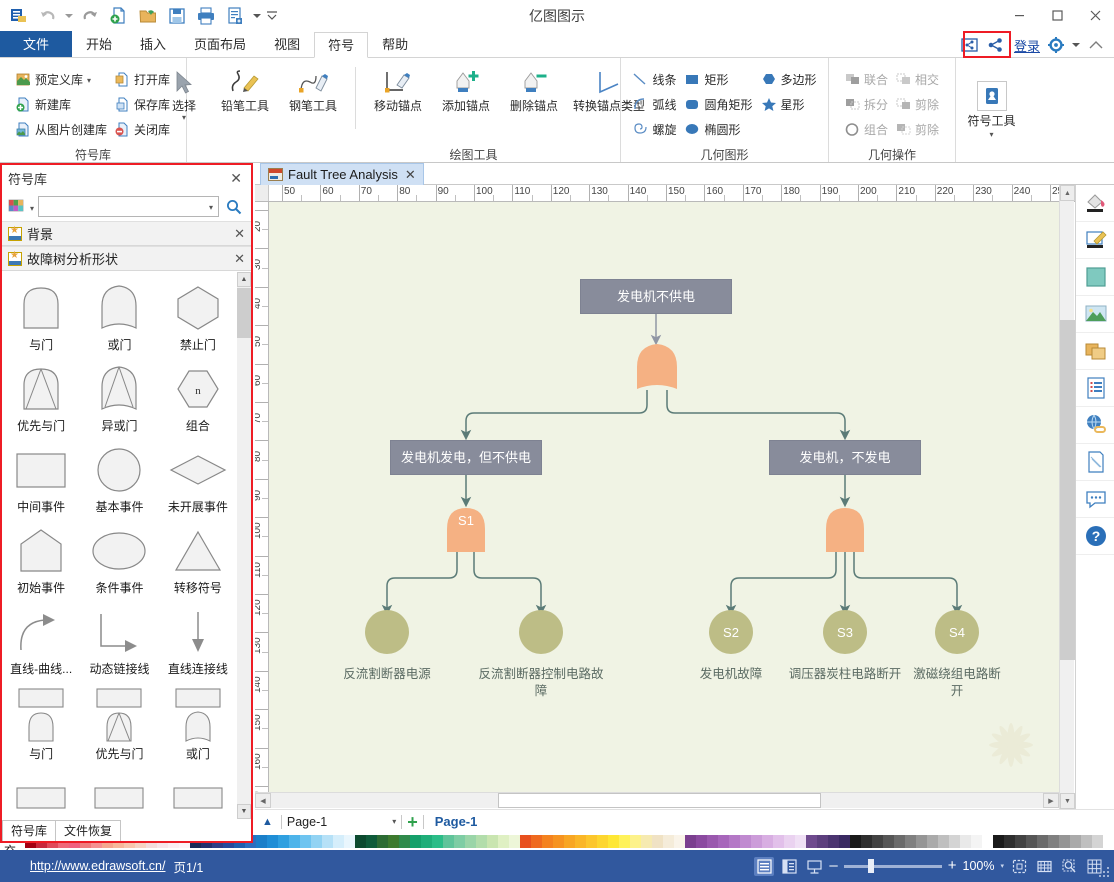 The height and width of the screenshot is (882, 1114). What do you see at coordinates (1067, 801) in the screenshot?
I see `canvas-scroll-down-button: ▼` at bounding box center [1067, 801].